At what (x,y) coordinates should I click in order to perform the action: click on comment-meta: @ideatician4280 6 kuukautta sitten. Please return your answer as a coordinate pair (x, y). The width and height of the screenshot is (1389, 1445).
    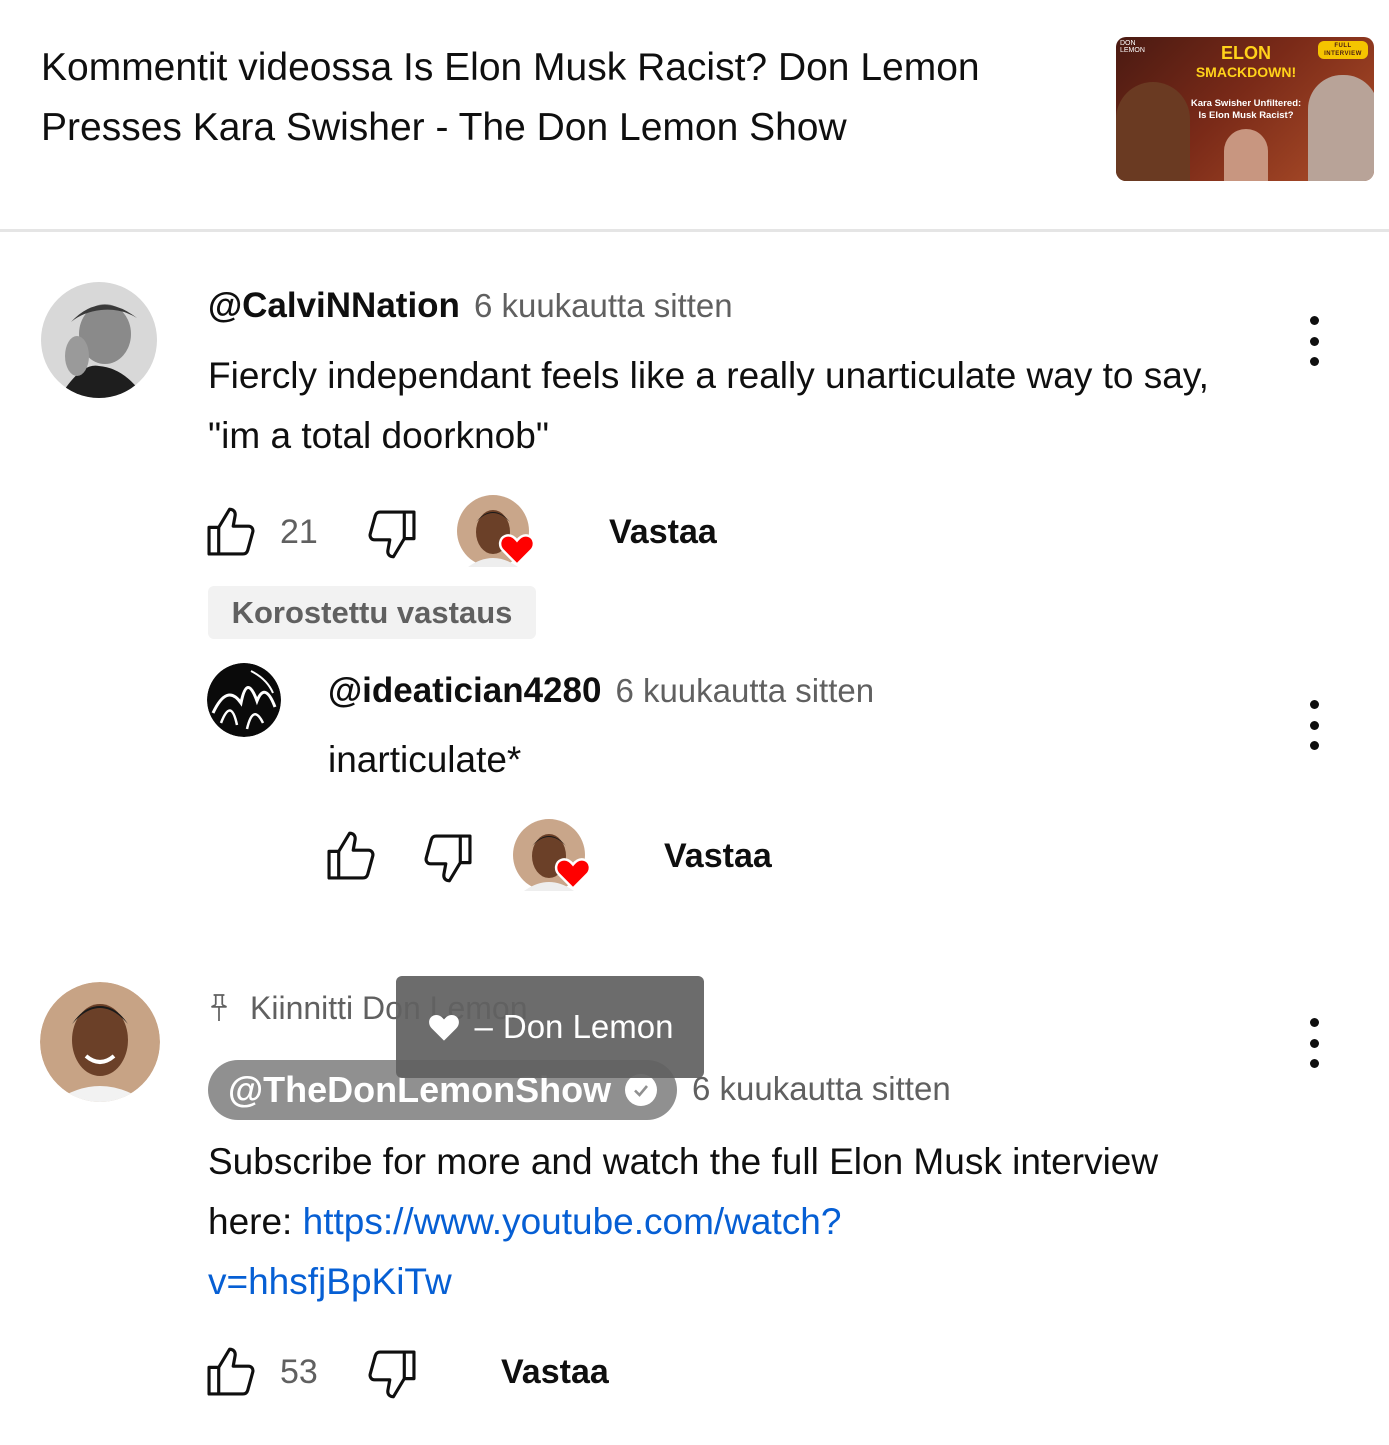
    Looking at the image, I should click on (601, 691).